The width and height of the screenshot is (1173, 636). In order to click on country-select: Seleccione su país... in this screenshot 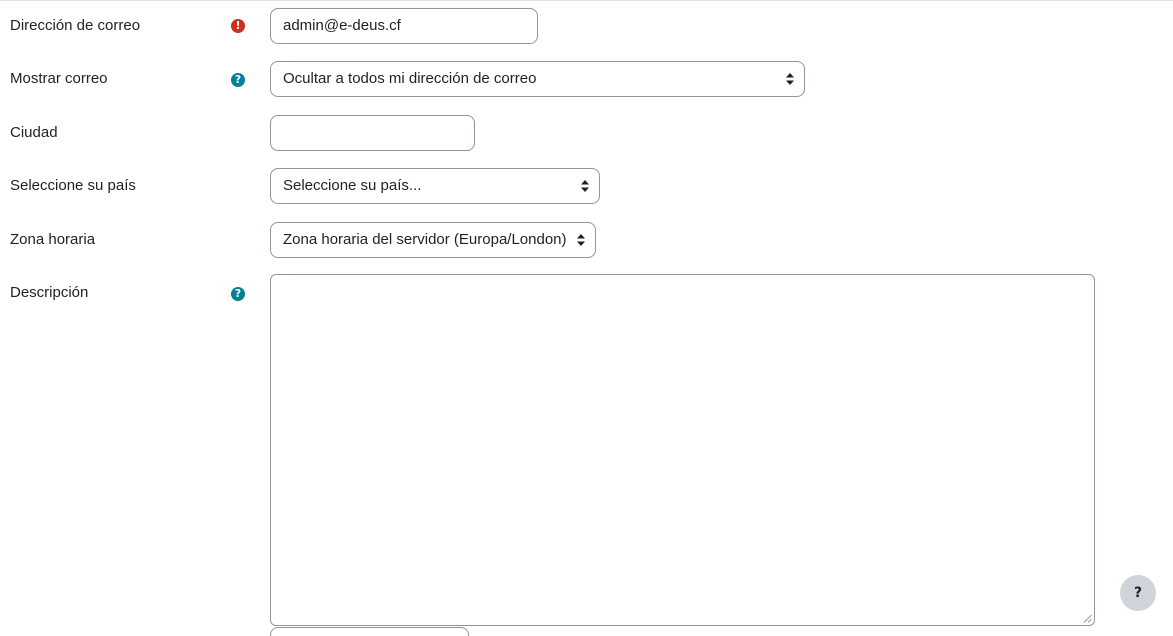, I will do `click(435, 186)`.